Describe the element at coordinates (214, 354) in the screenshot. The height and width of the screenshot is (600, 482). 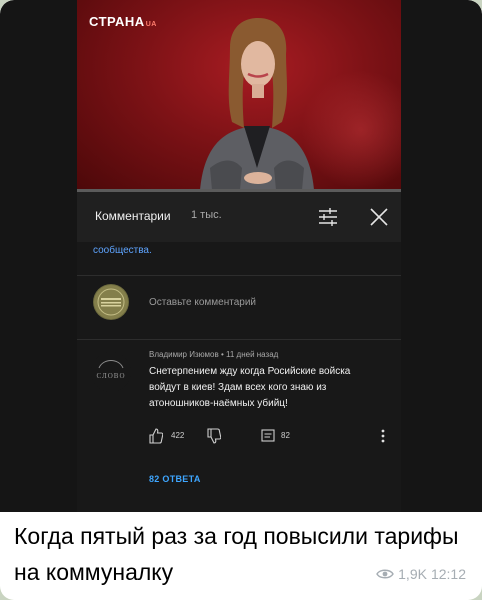
I see `comment-author-meta: Владимир Изюмов • 11 дней назад` at that location.